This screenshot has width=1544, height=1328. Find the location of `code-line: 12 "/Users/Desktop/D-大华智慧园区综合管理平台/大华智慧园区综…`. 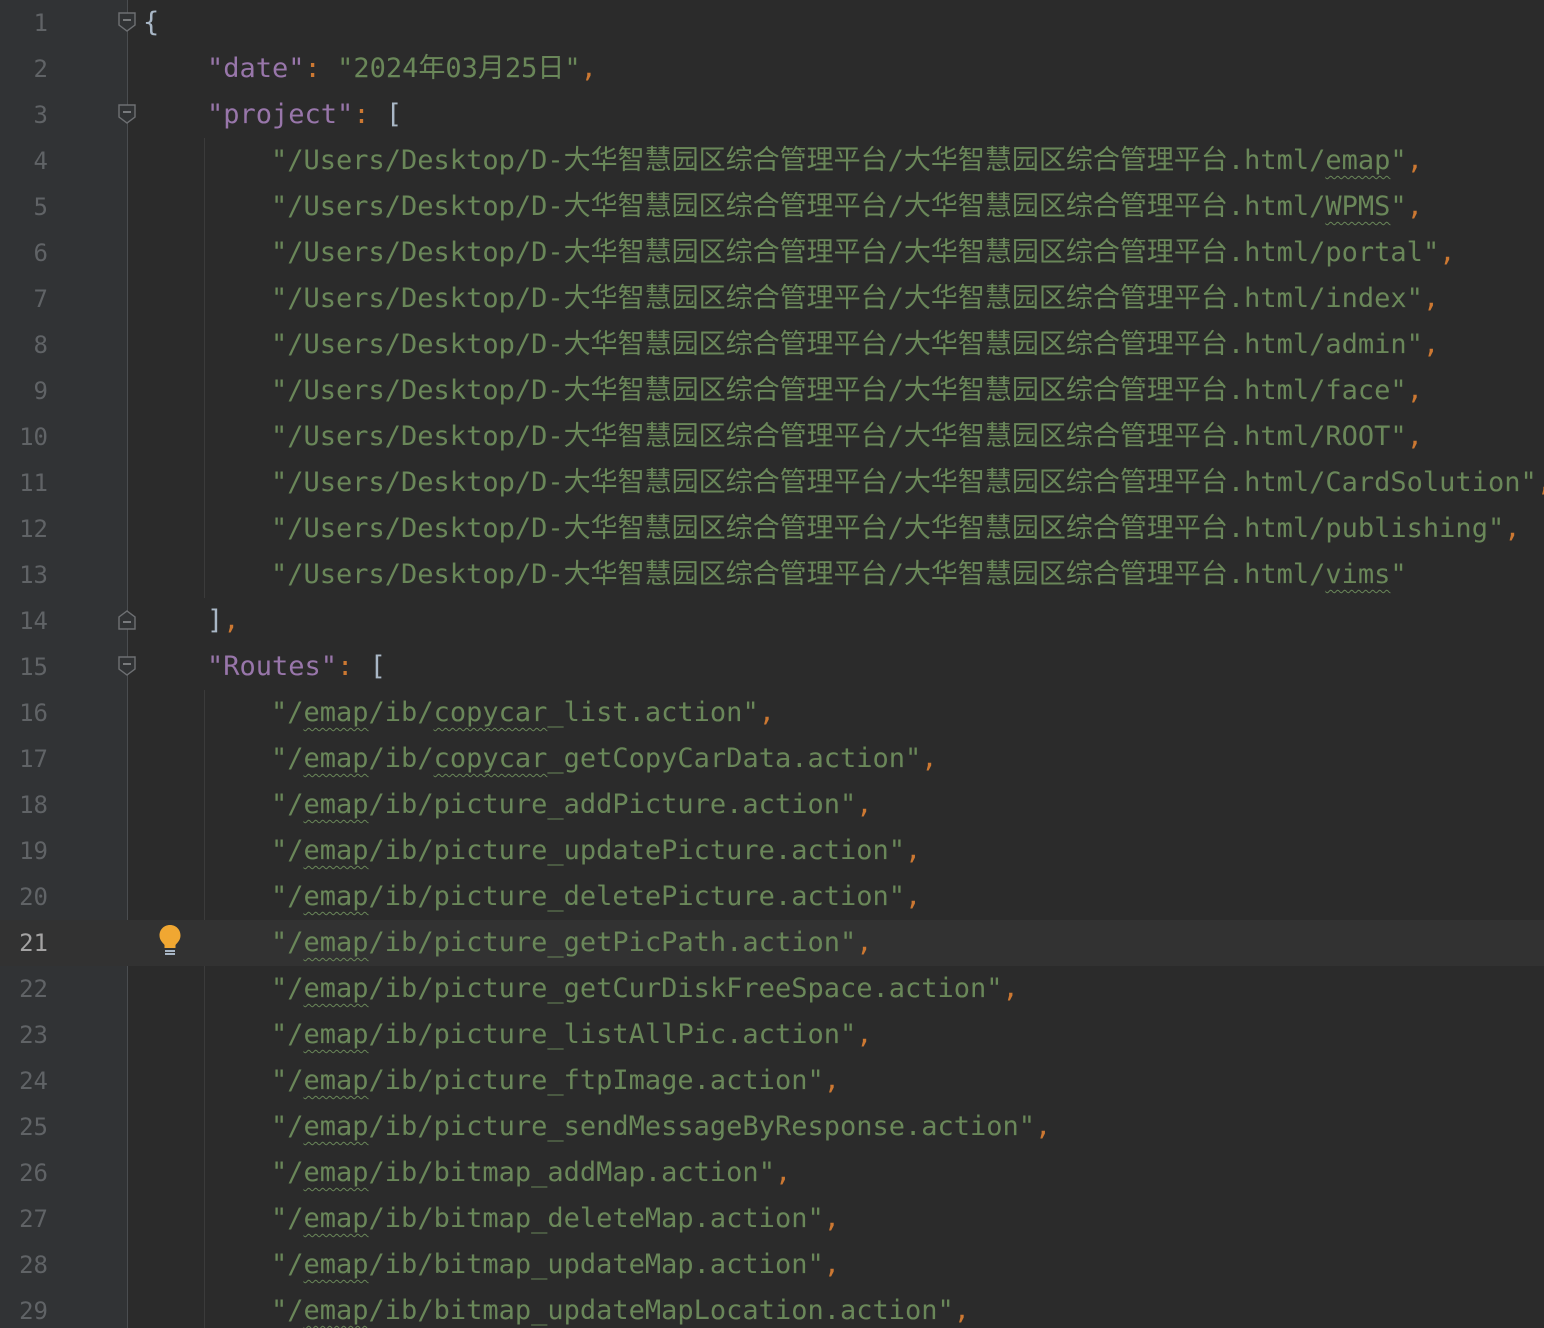

code-line: 12 "/Users/Desktop/D-大华智慧园区综合管理平台/大华智慧园区综… is located at coordinates (772, 529).